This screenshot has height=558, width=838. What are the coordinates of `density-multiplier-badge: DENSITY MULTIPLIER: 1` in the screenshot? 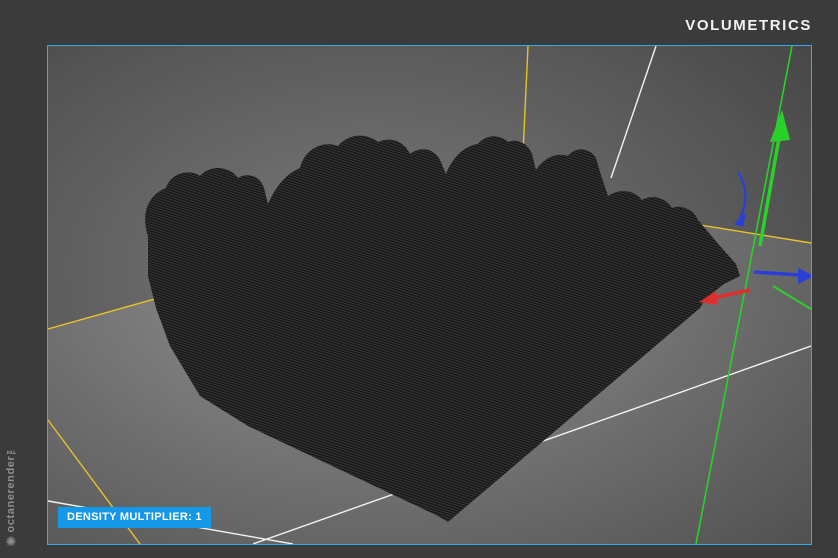 It's located at (134, 517).